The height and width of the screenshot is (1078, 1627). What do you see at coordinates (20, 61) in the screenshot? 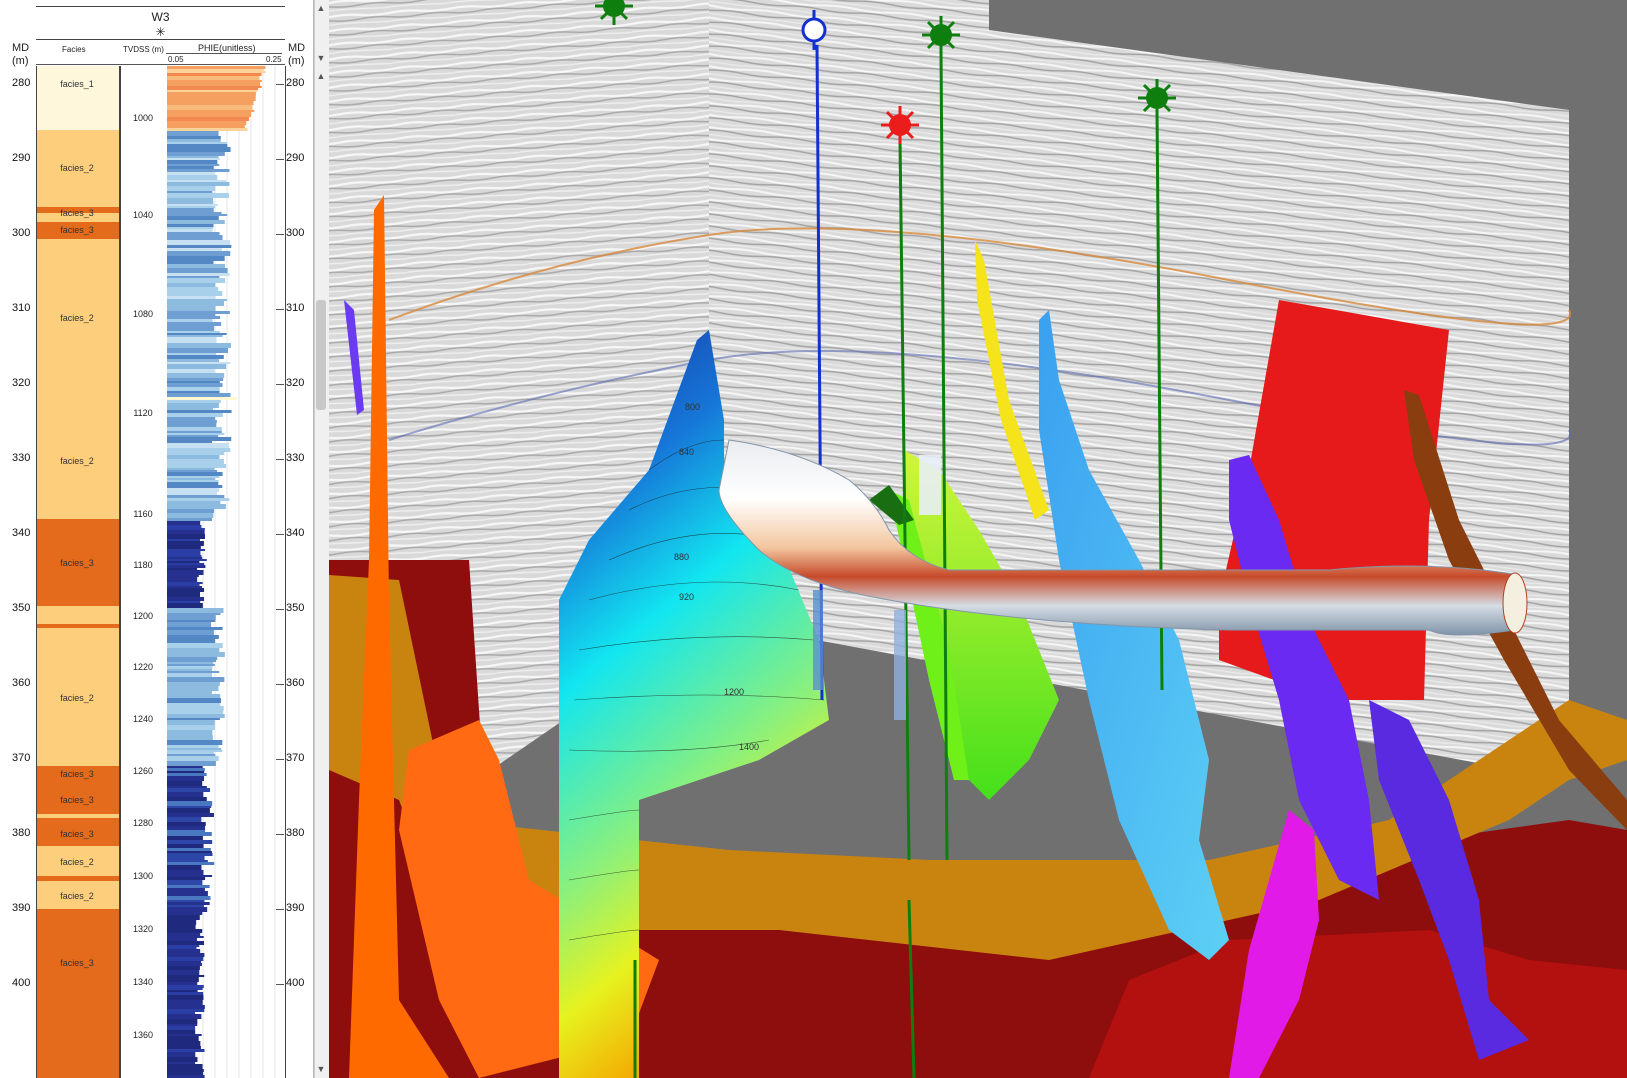
I see `md-unit-left: (m)` at bounding box center [20, 61].